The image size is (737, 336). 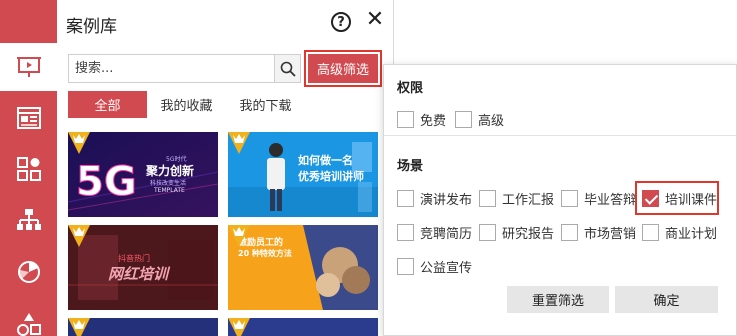 I want to click on hierarchy-tool-button, so click(x=28, y=220).